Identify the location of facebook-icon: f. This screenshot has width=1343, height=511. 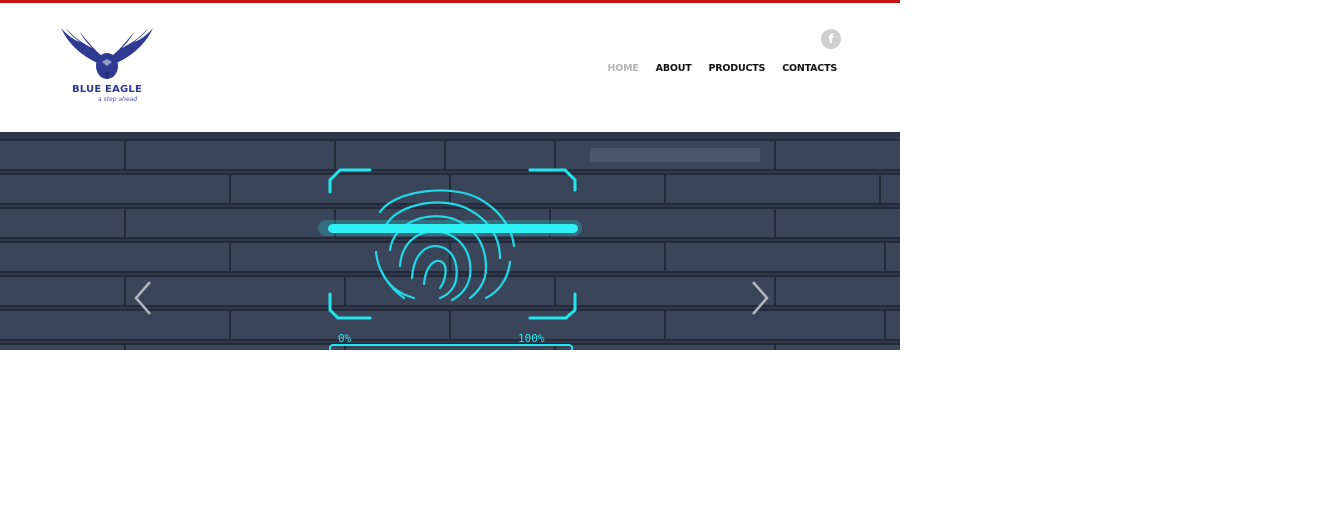
(831, 39).